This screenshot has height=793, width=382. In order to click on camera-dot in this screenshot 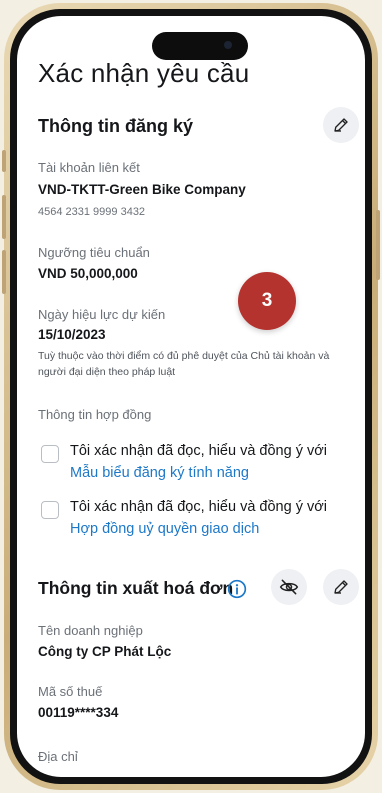, I will do `click(228, 45)`.